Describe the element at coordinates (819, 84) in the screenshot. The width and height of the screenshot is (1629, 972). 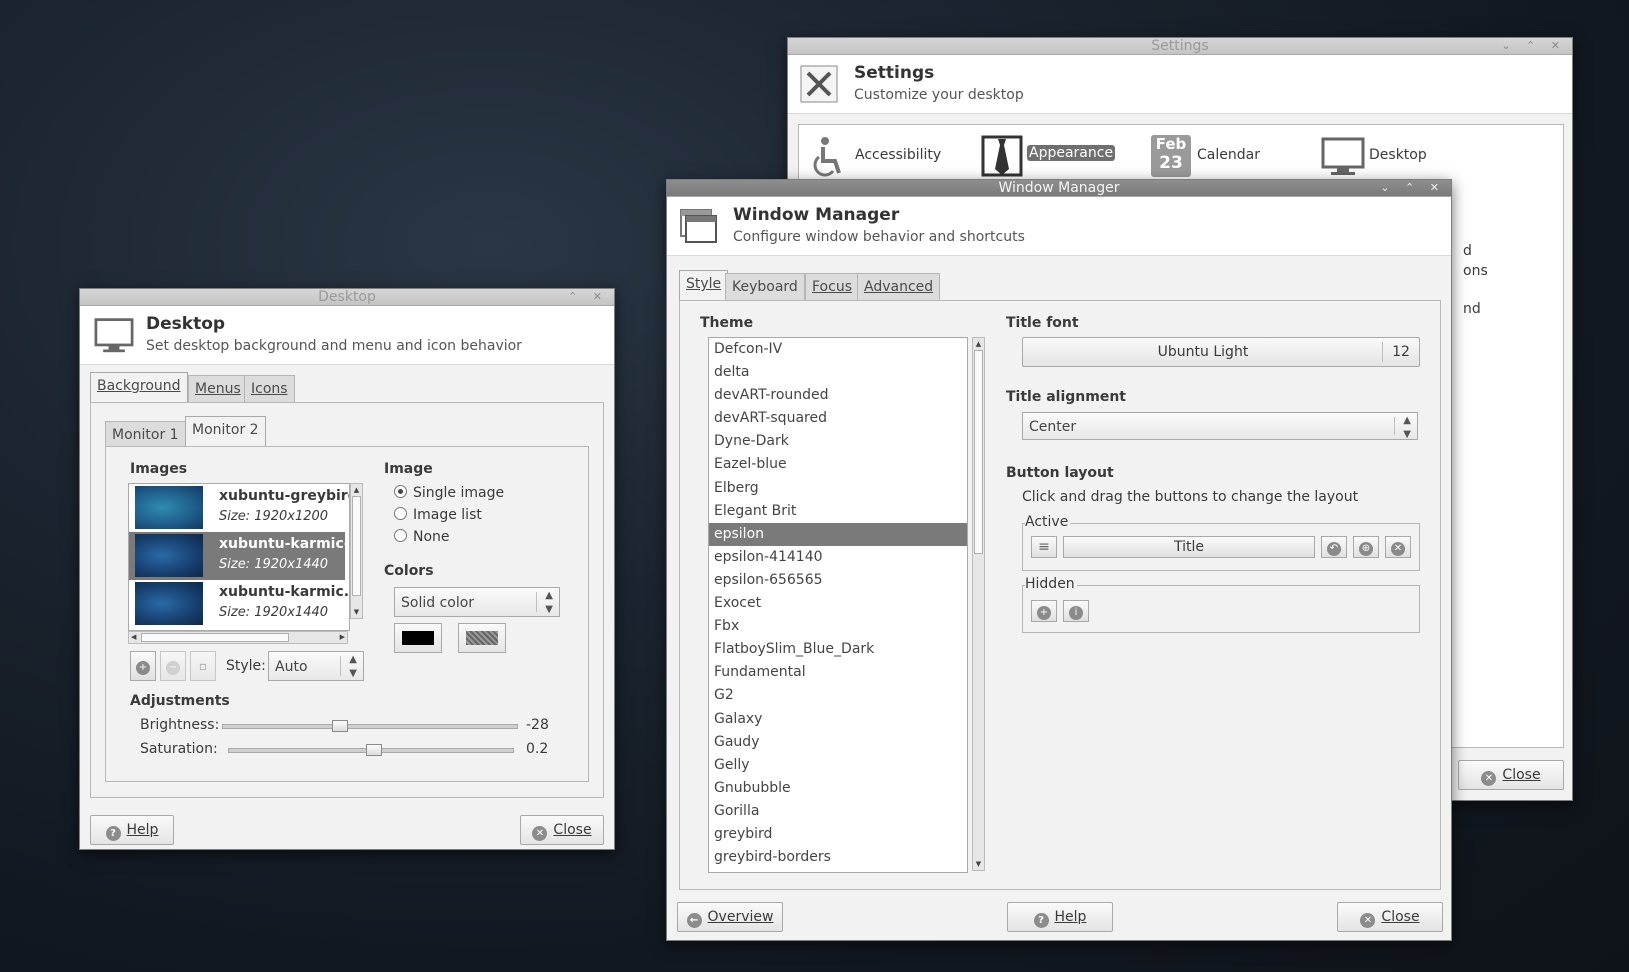
I see `settings-tools-icon` at that location.